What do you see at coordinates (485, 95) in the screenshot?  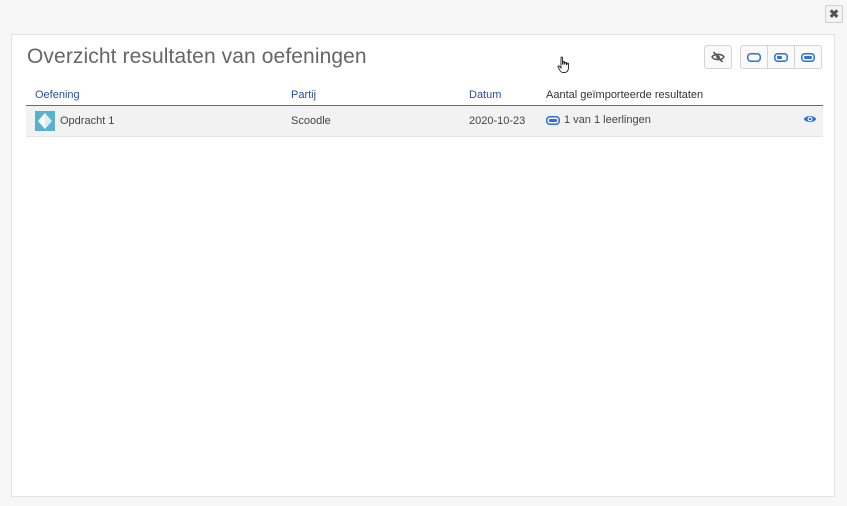 I see `column-header-datum: Datum` at bounding box center [485, 95].